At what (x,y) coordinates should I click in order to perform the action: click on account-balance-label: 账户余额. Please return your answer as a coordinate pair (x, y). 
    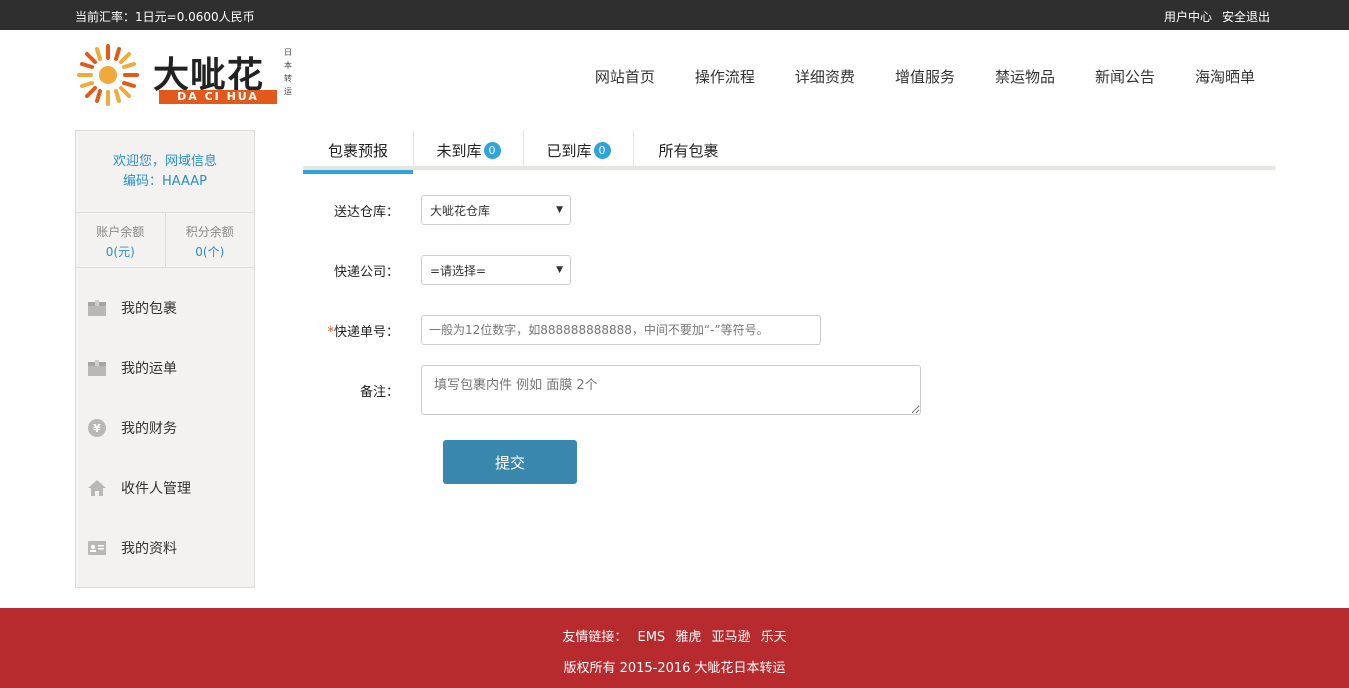
    Looking at the image, I should click on (120, 232).